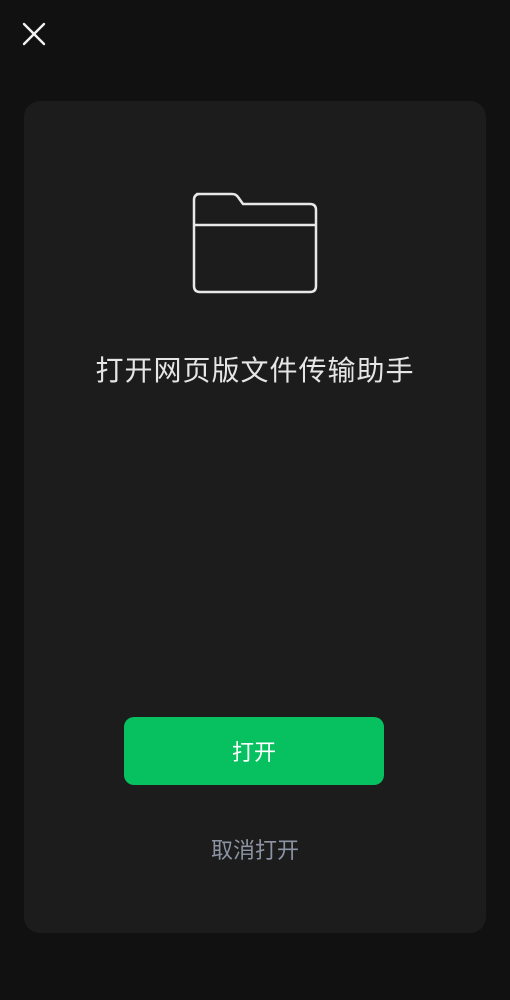  I want to click on close-icon, so click(34, 34).